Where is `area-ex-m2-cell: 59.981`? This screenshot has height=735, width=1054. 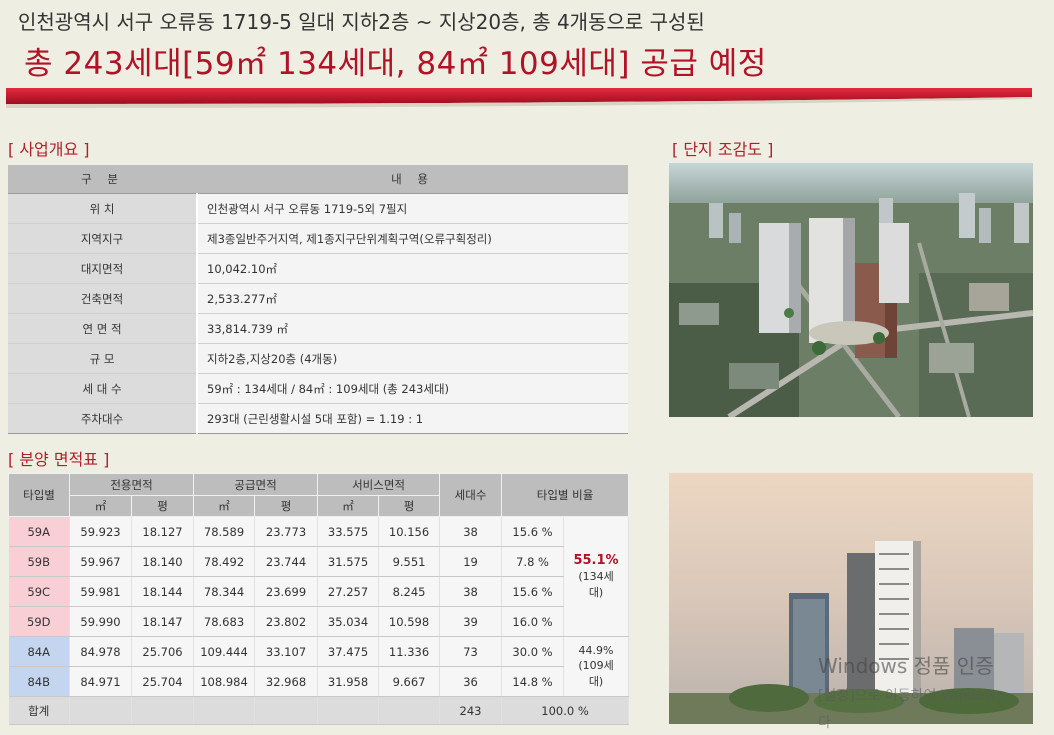
area-ex-m2-cell: 59.981 is located at coordinates (100, 591).